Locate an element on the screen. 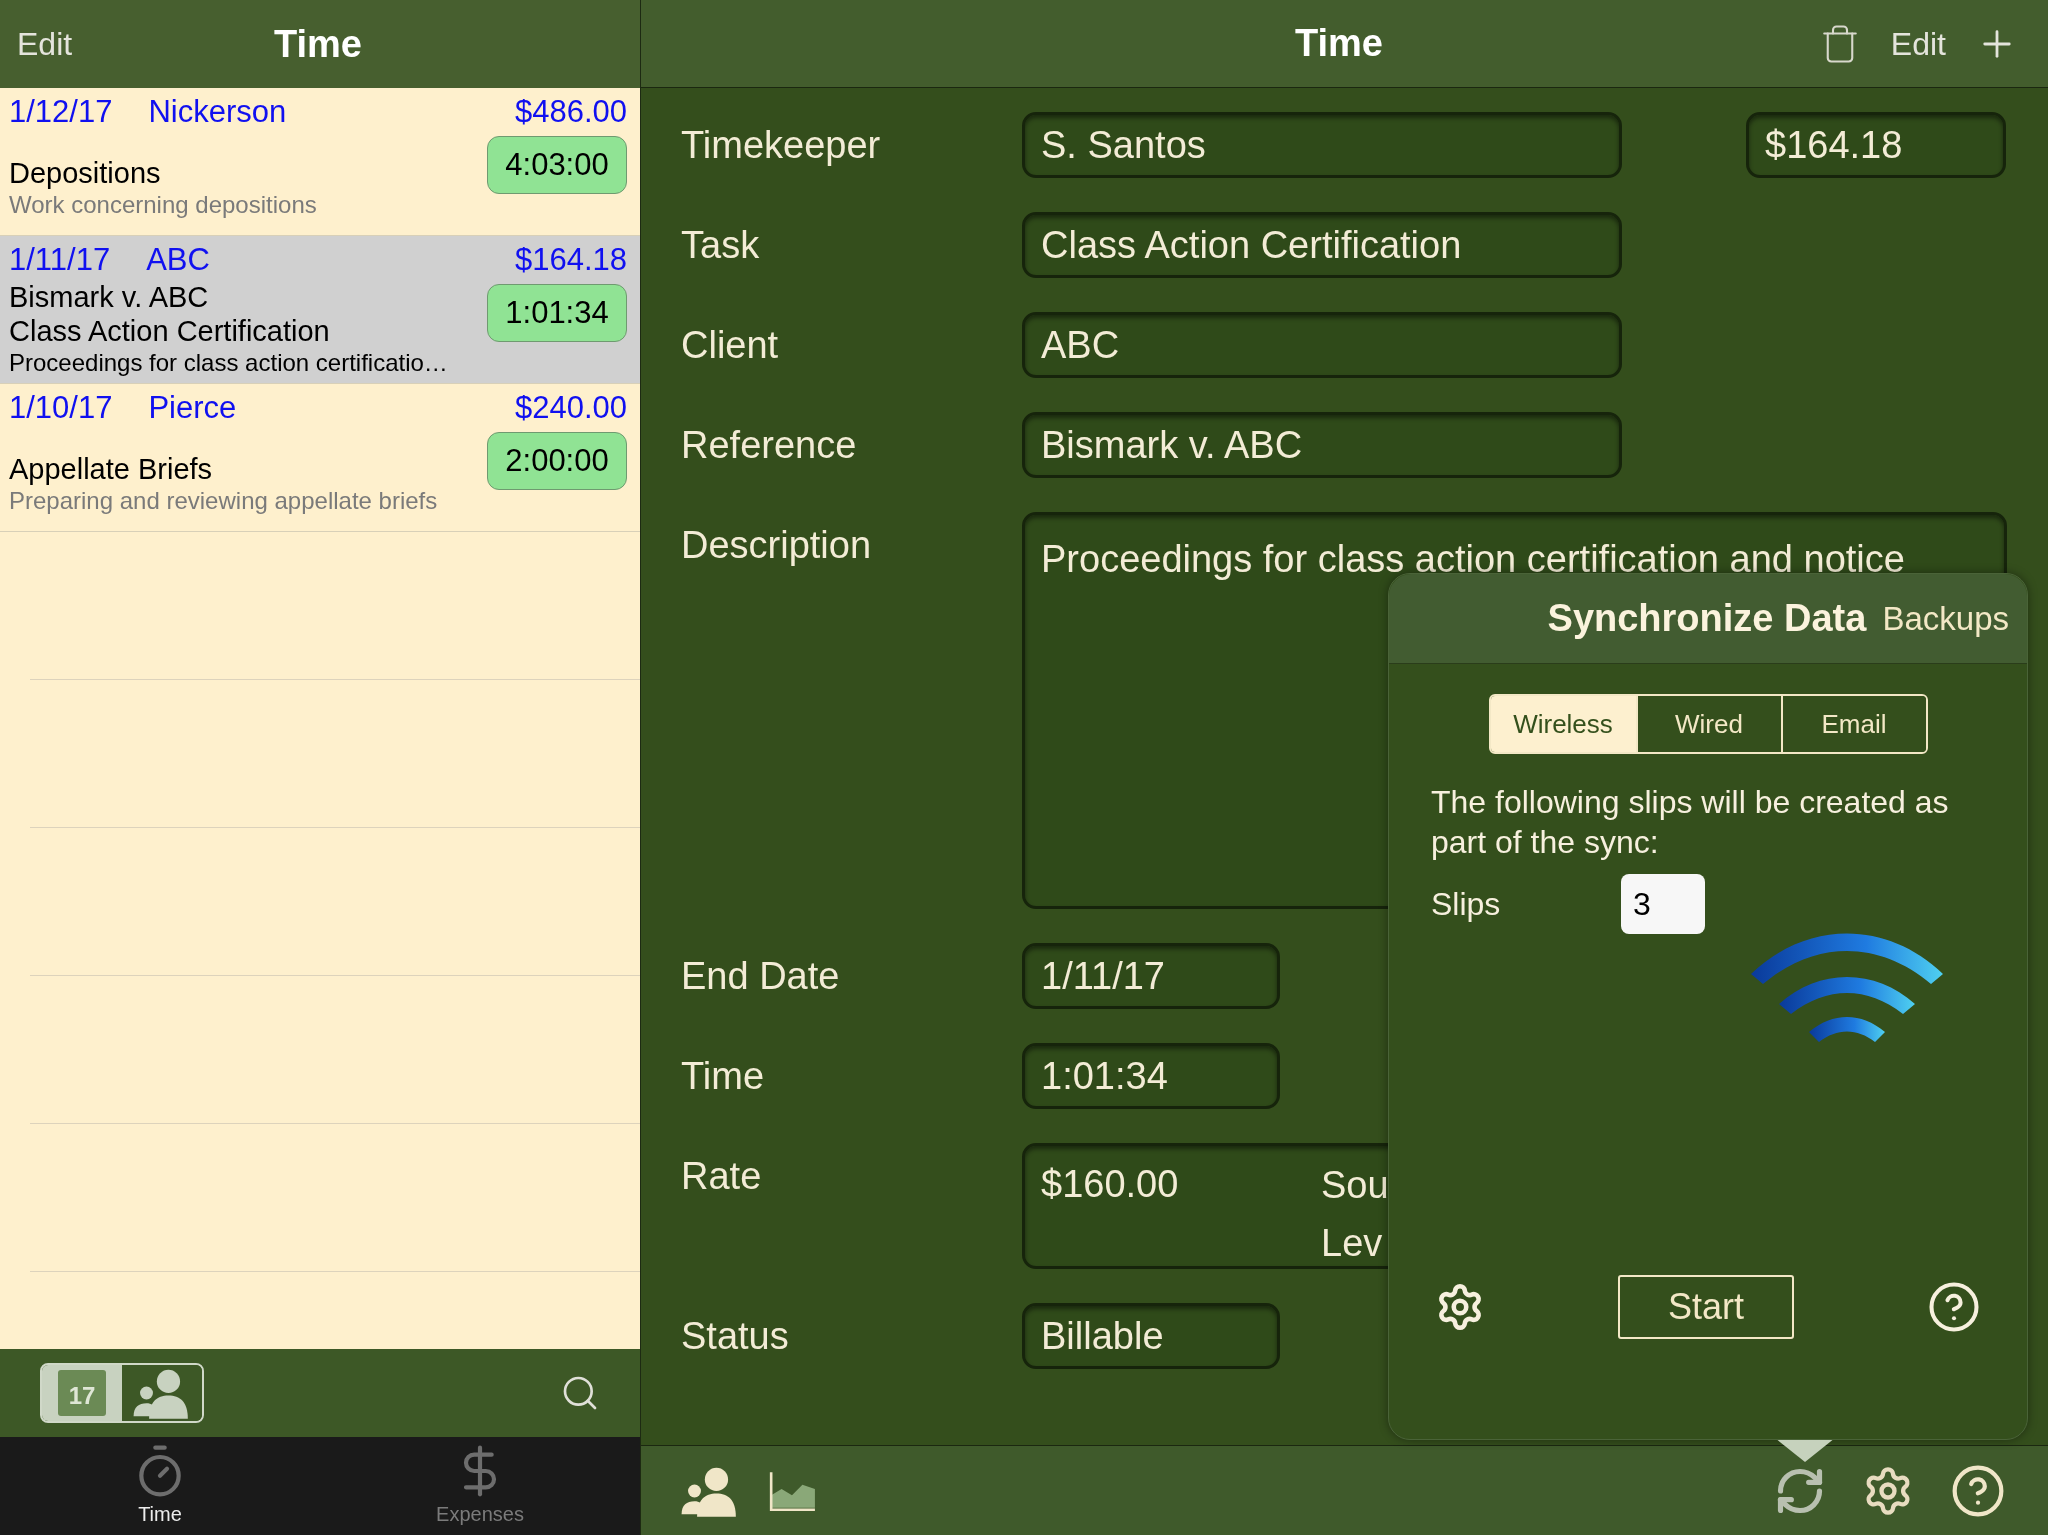 The width and height of the screenshot is (2048, 1535). rate-detail-text: Sou is located at coordinates (1355, 1185).